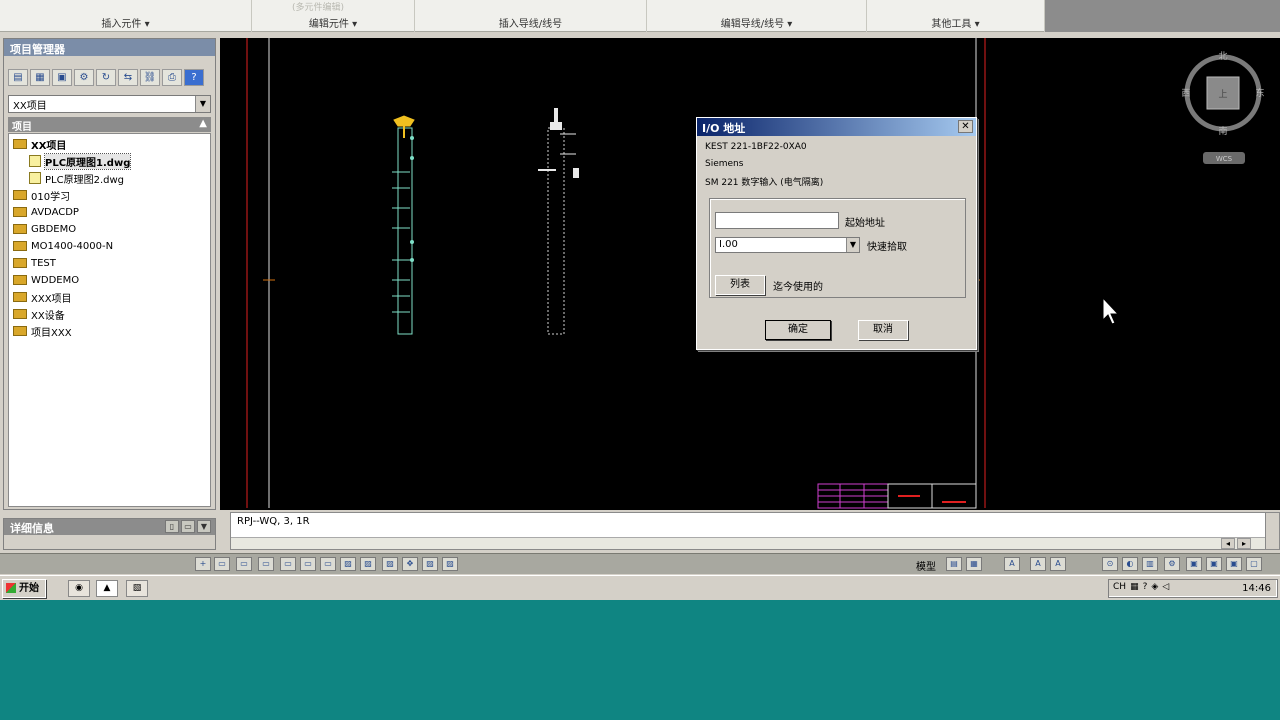 This screenshot has width=1280, height=720. I want to click on ribbon-group-edit-wire: 编辑导线/线号 ▾, so click(757, 16).